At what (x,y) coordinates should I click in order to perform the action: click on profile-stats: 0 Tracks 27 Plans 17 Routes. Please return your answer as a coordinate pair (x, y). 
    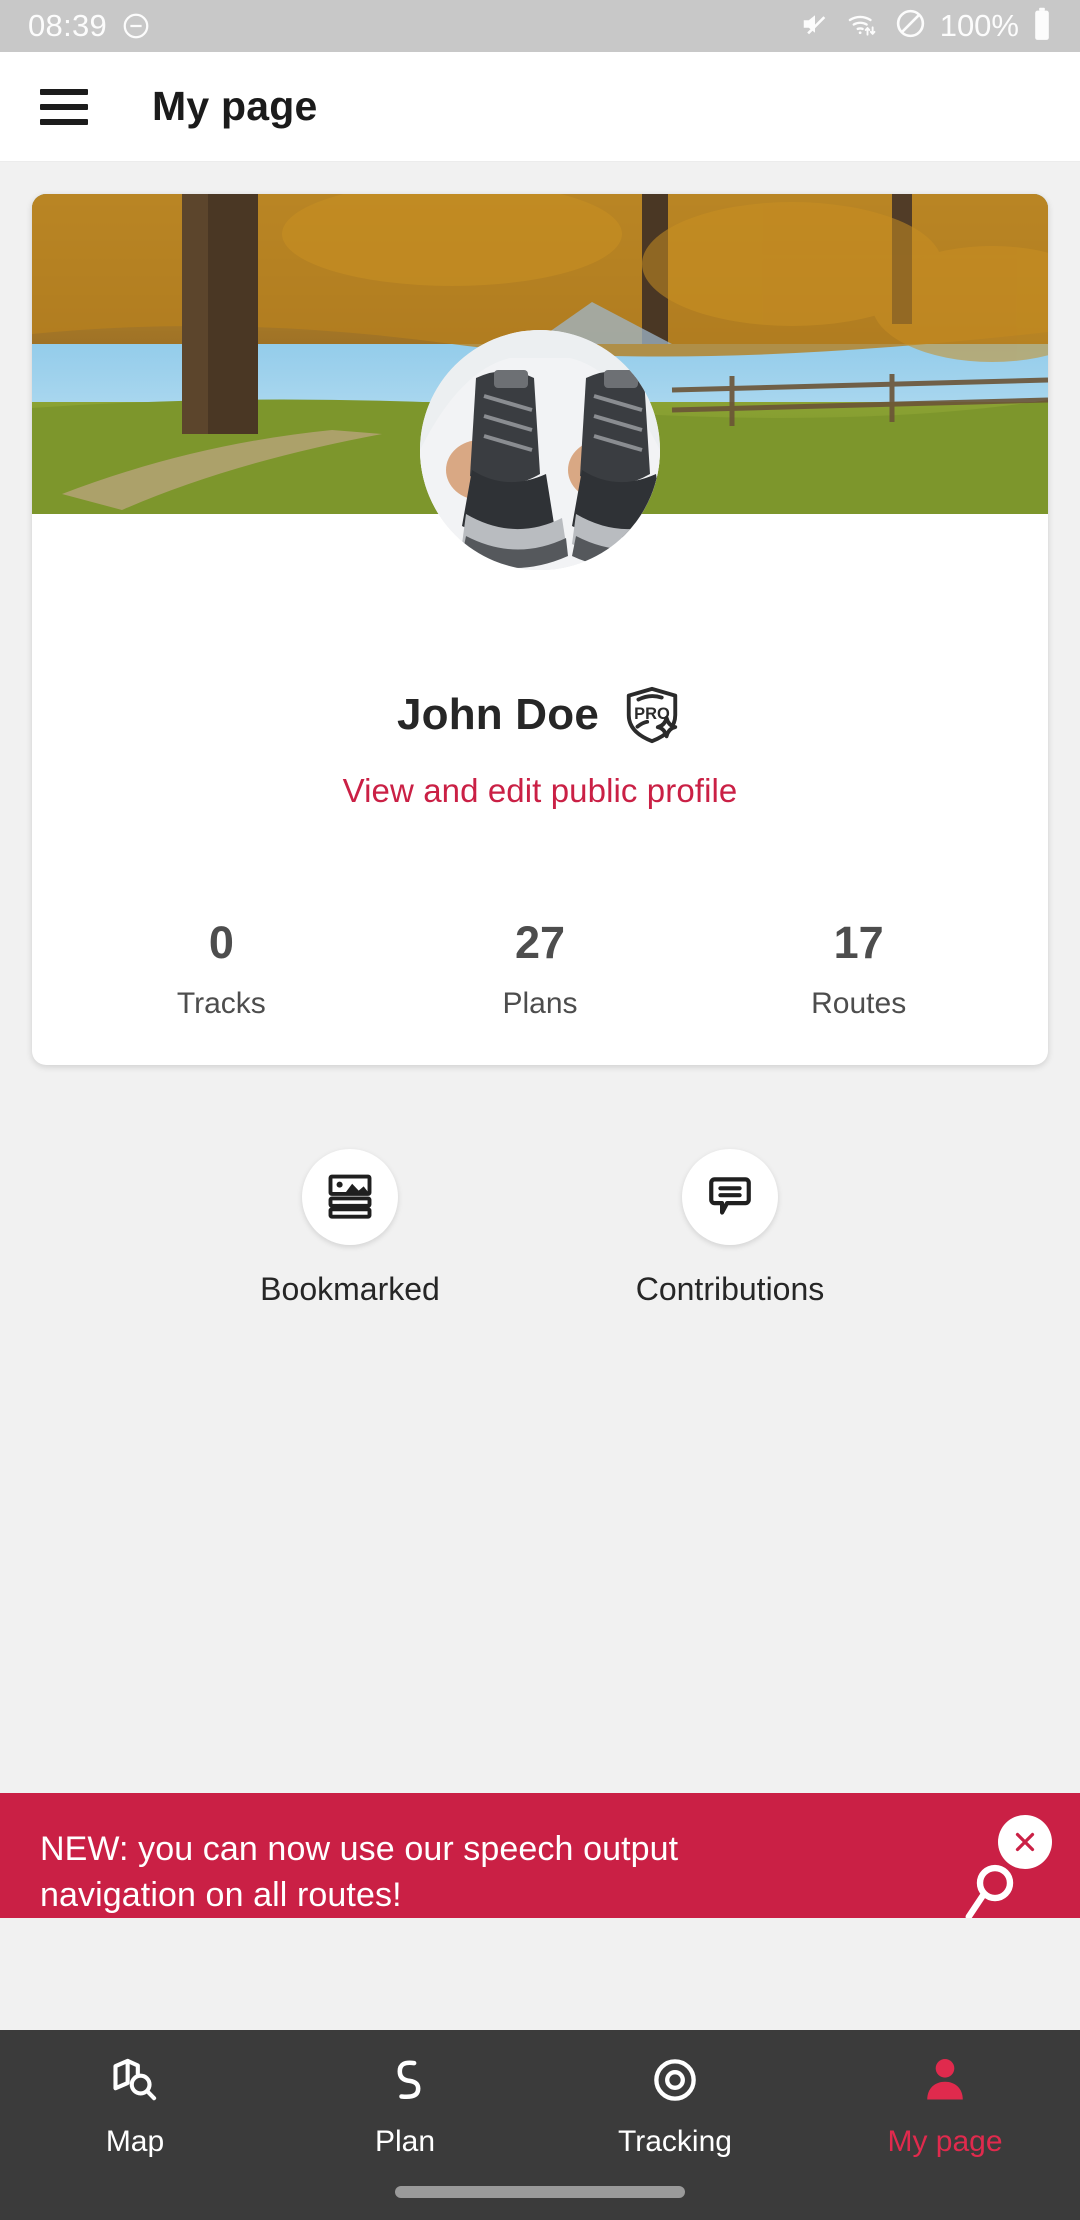
    Looking at the image, I should click on (540, 970).